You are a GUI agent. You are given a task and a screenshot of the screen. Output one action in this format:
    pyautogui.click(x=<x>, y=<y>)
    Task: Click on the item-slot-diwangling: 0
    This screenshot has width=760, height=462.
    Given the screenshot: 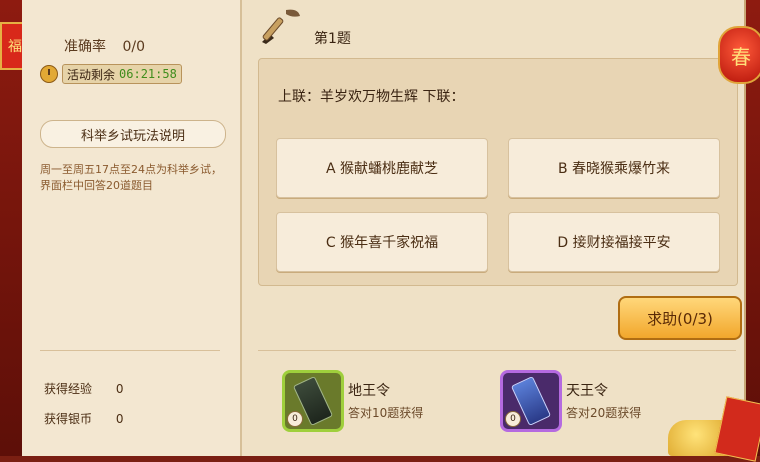 What is the action you would take?
    pyautogui.click(x=313, y=401)
    